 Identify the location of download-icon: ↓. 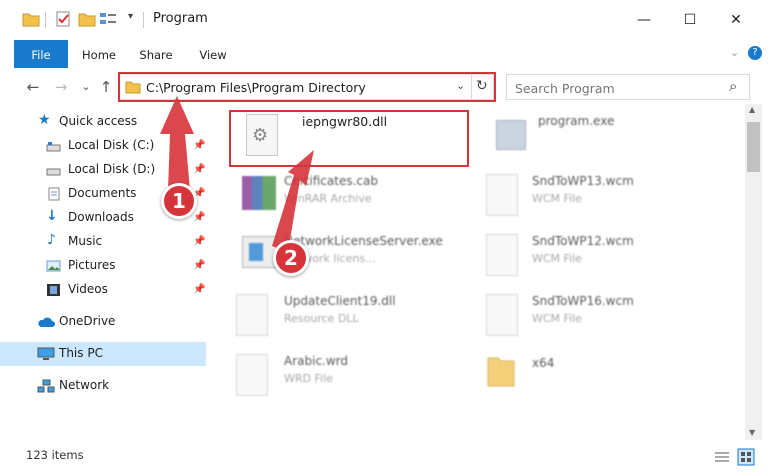
(52, 216).